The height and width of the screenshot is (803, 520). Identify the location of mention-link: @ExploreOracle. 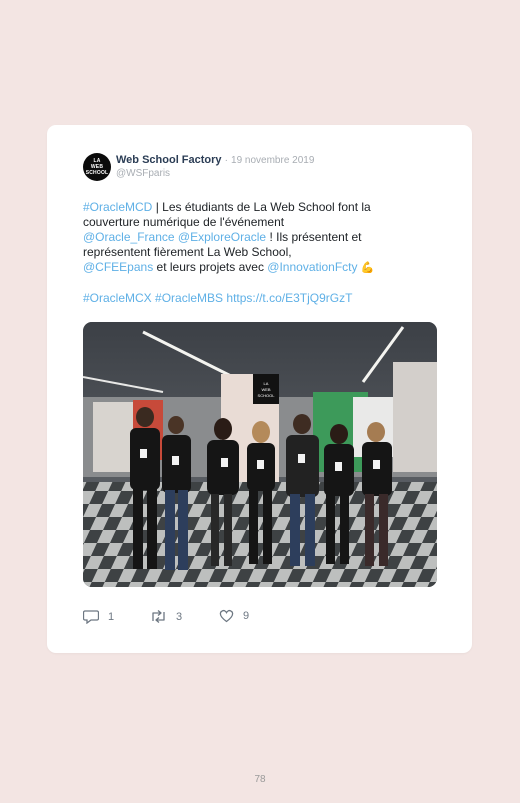
(222, 237).